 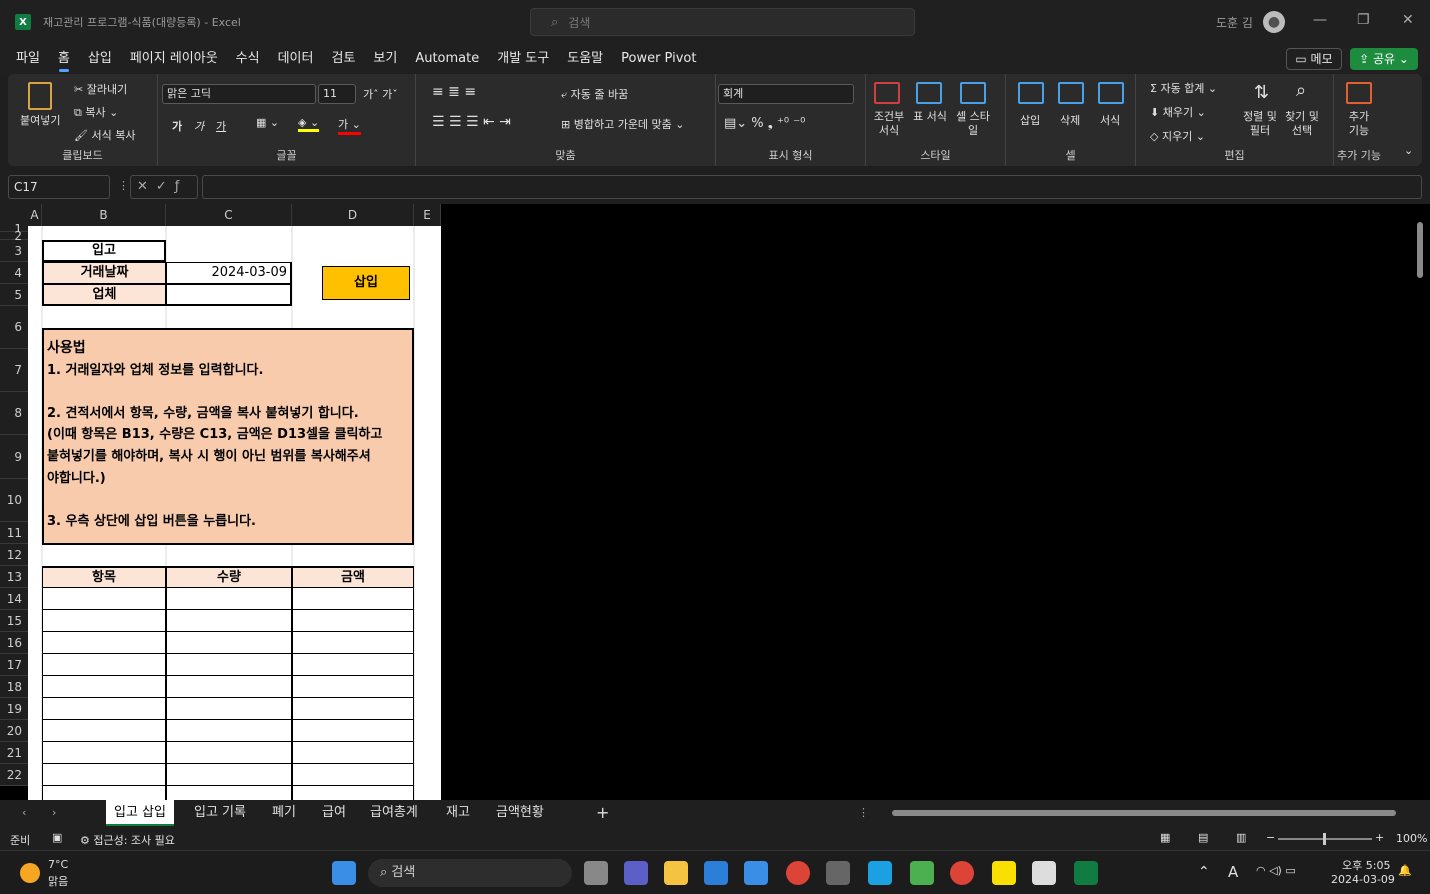 What do you see at coordinates (104, 215) in the screenshot?
I see `column-header: B` at bounding box center [104, 215].